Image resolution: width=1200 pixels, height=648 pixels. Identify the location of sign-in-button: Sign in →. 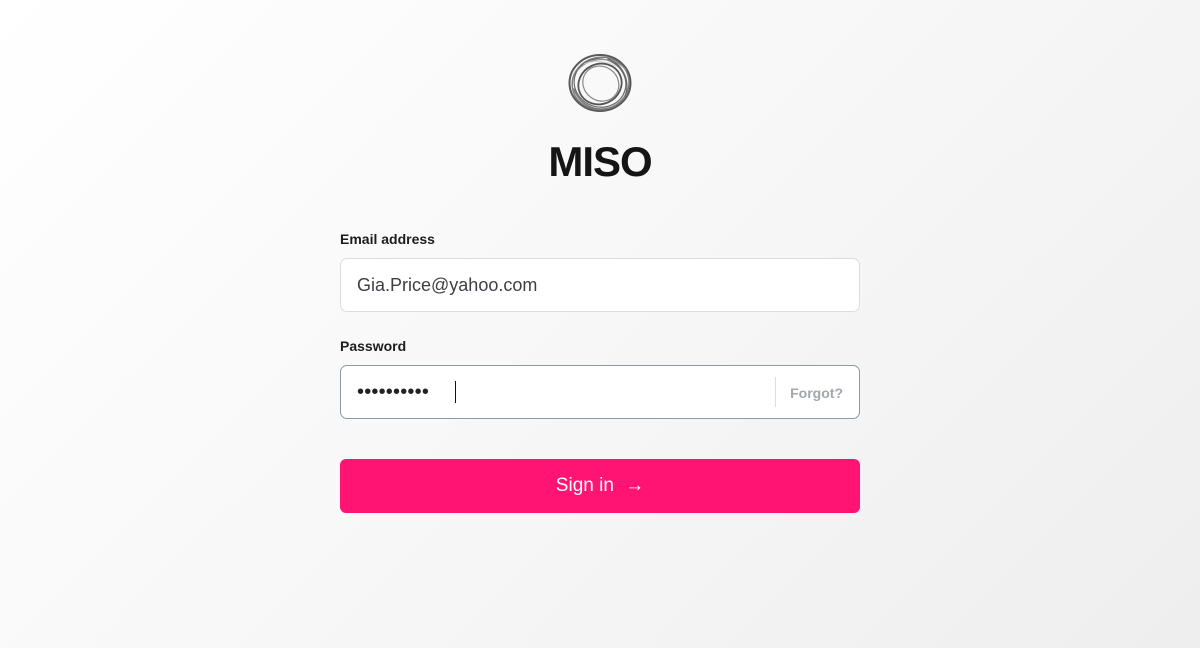
(600, 486).